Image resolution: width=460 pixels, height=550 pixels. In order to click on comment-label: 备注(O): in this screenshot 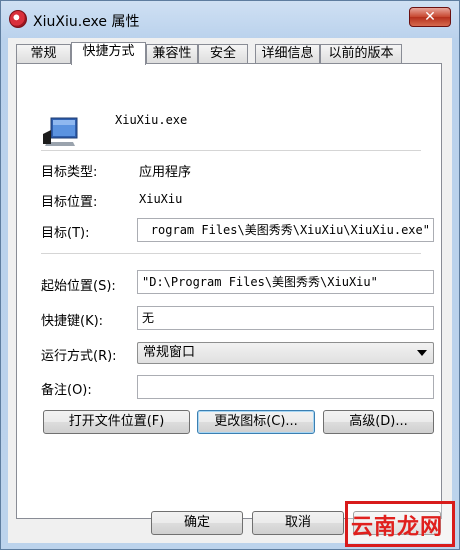, I will do `click(66, 390)`.